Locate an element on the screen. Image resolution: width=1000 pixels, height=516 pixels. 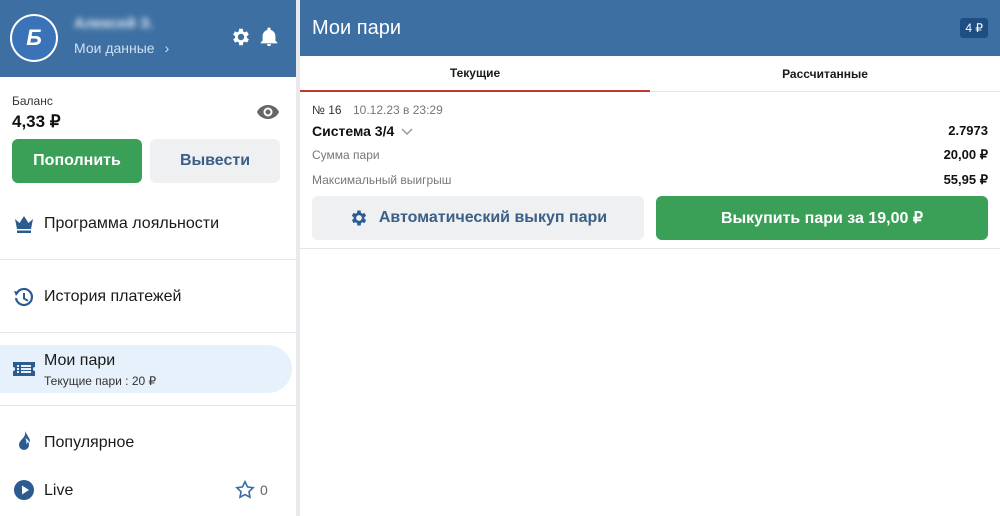
sidebar-item-popular: Популярное is located at coordinates (148, 443).